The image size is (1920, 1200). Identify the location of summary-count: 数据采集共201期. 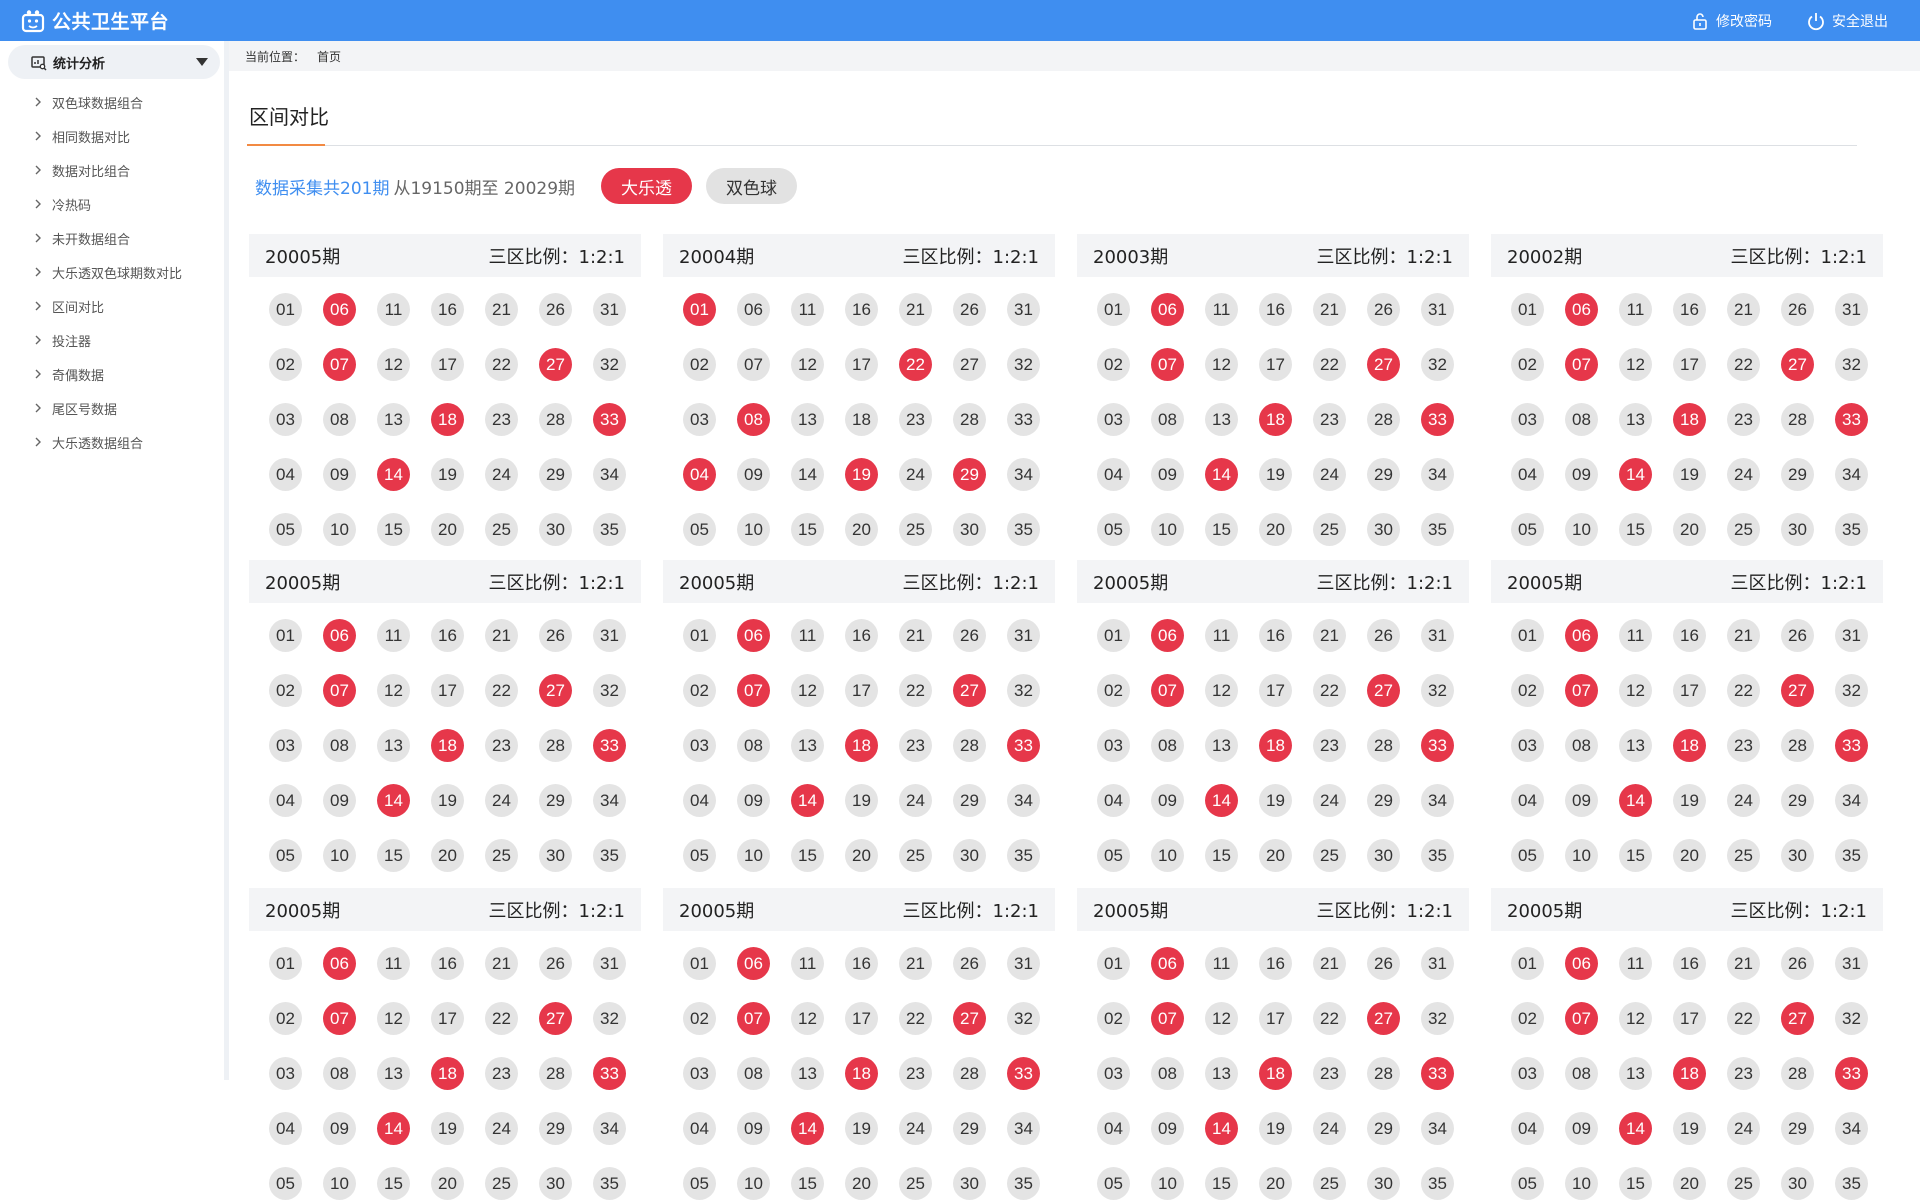
(322, 188).